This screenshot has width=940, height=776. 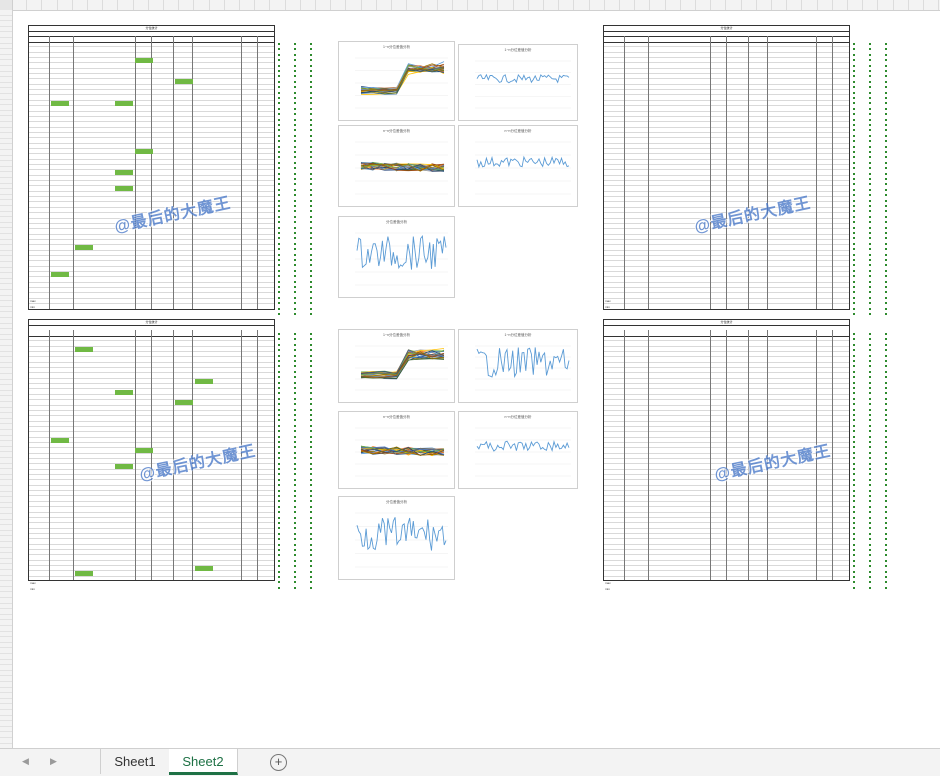 What do you see at coordinates (6, 741) in the screenshot?
I see `row-header-cell` at bounding box center [6, 741].